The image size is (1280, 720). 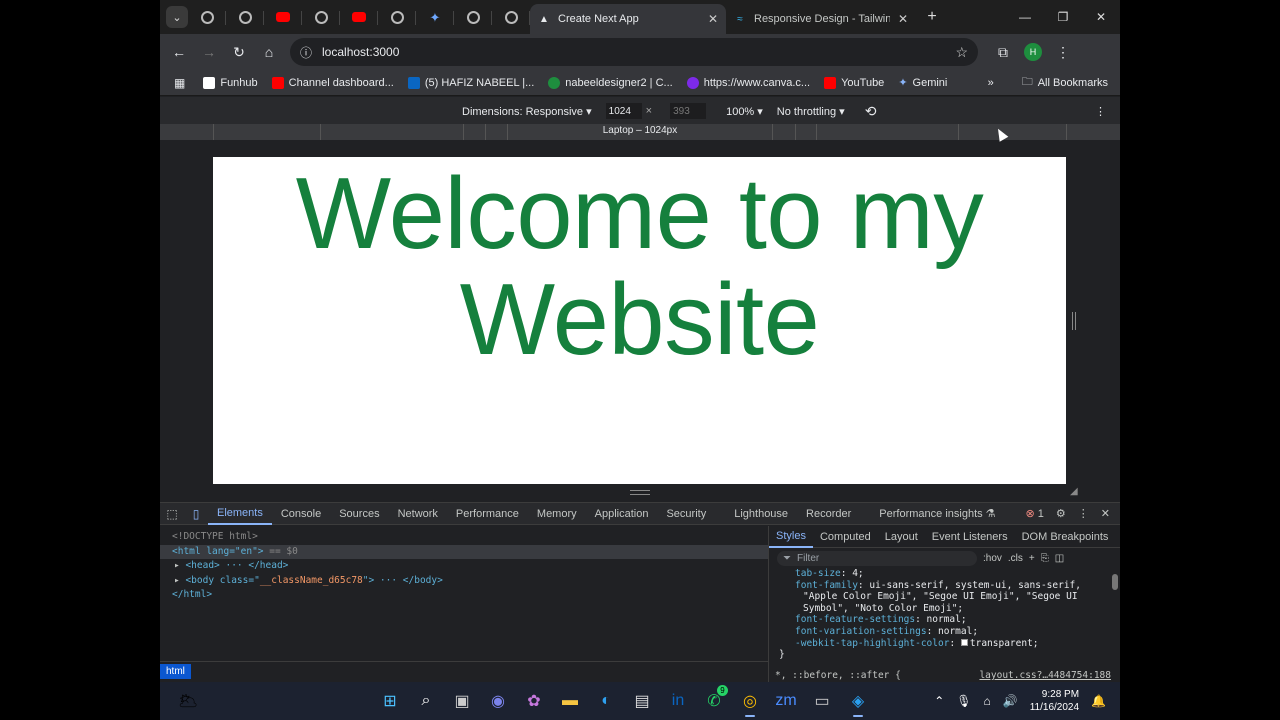 I want to click on color-swatch-icon, so click(x=964, y=642).